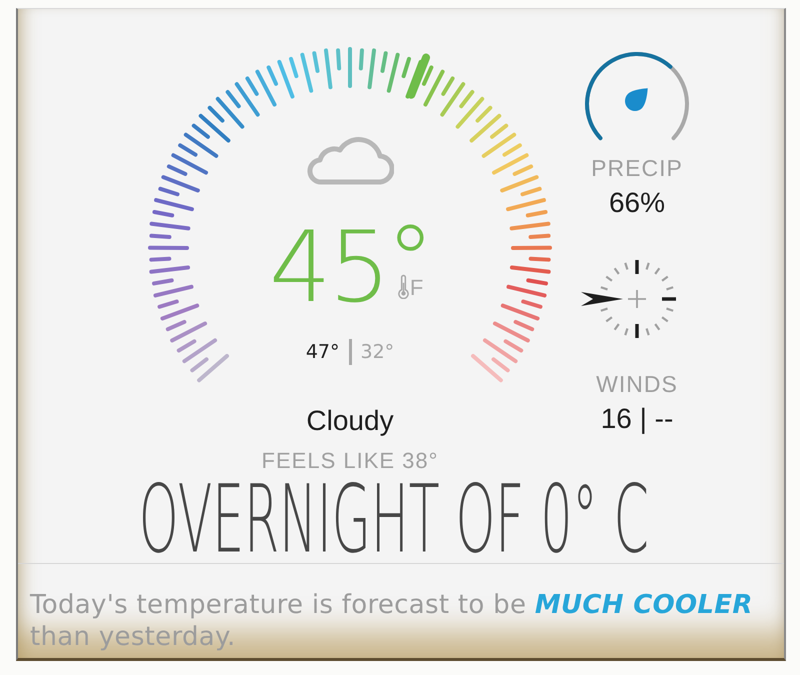  Describe the element at coordinates (637, 168) in the screenshot. I see `precip-label: PRECIP` at that location.